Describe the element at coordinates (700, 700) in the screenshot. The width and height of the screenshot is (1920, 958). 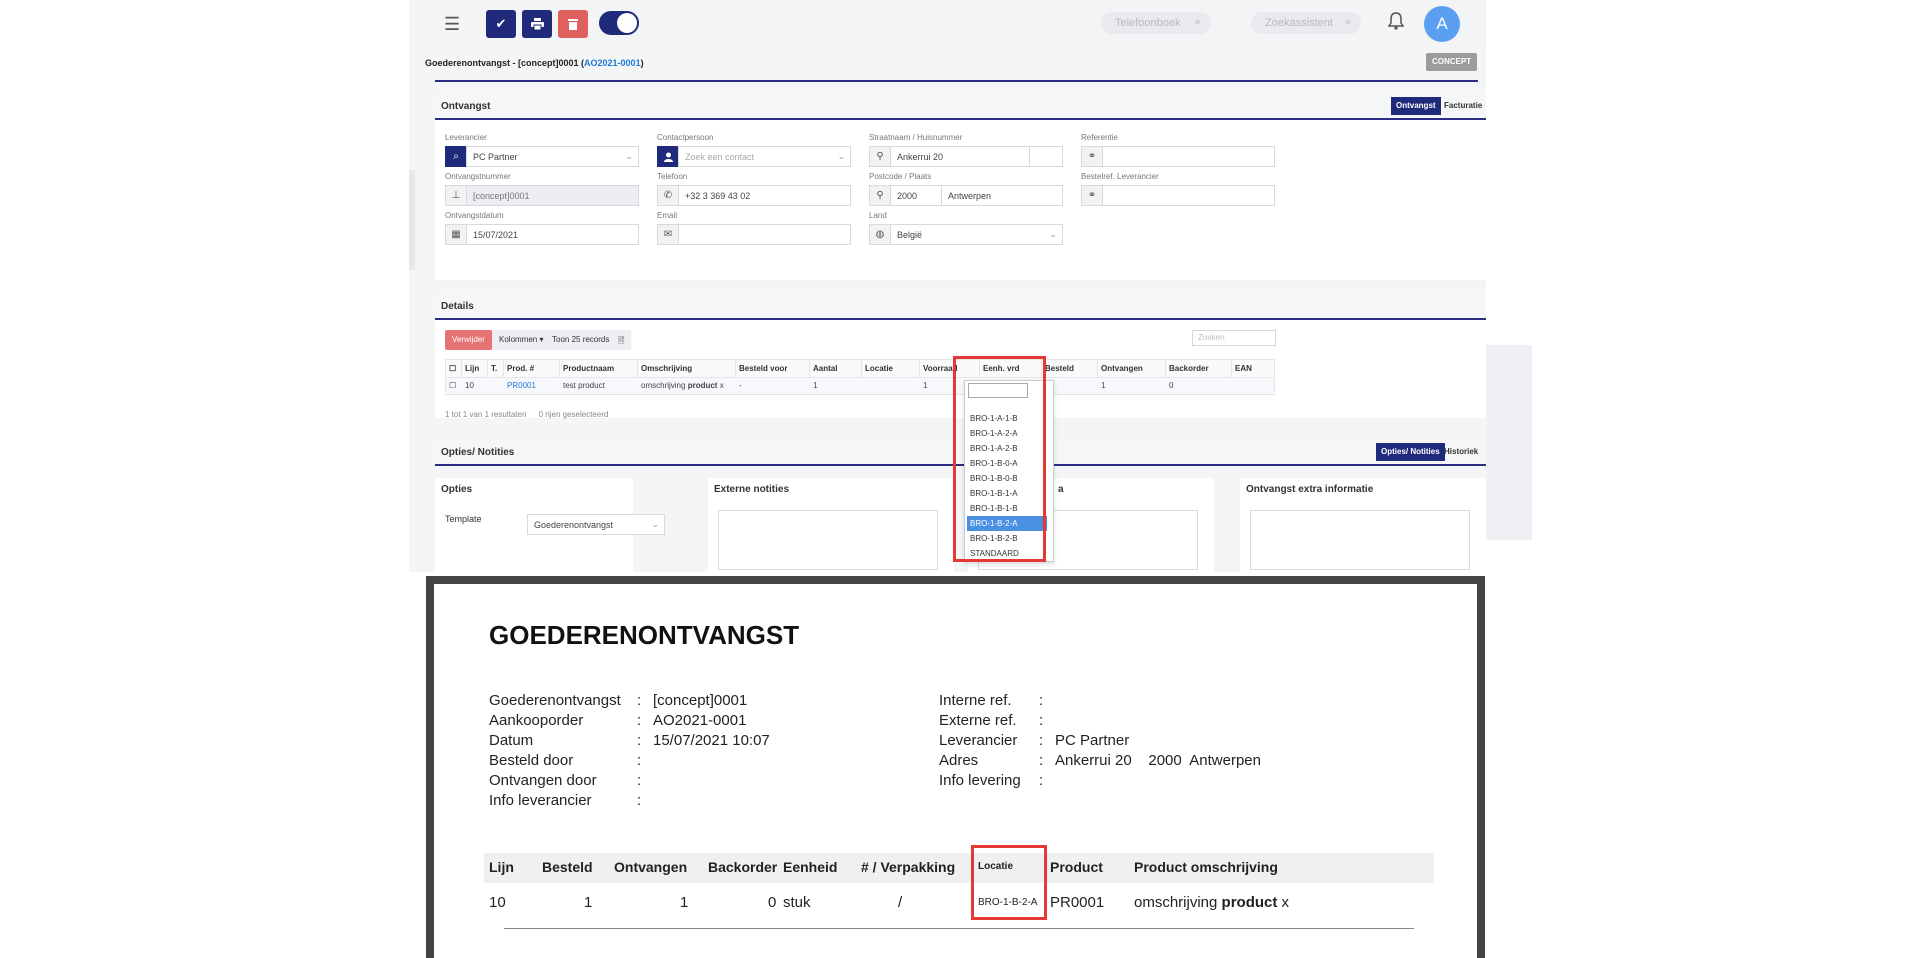
I see `info-value: [concept]0001` at that location.